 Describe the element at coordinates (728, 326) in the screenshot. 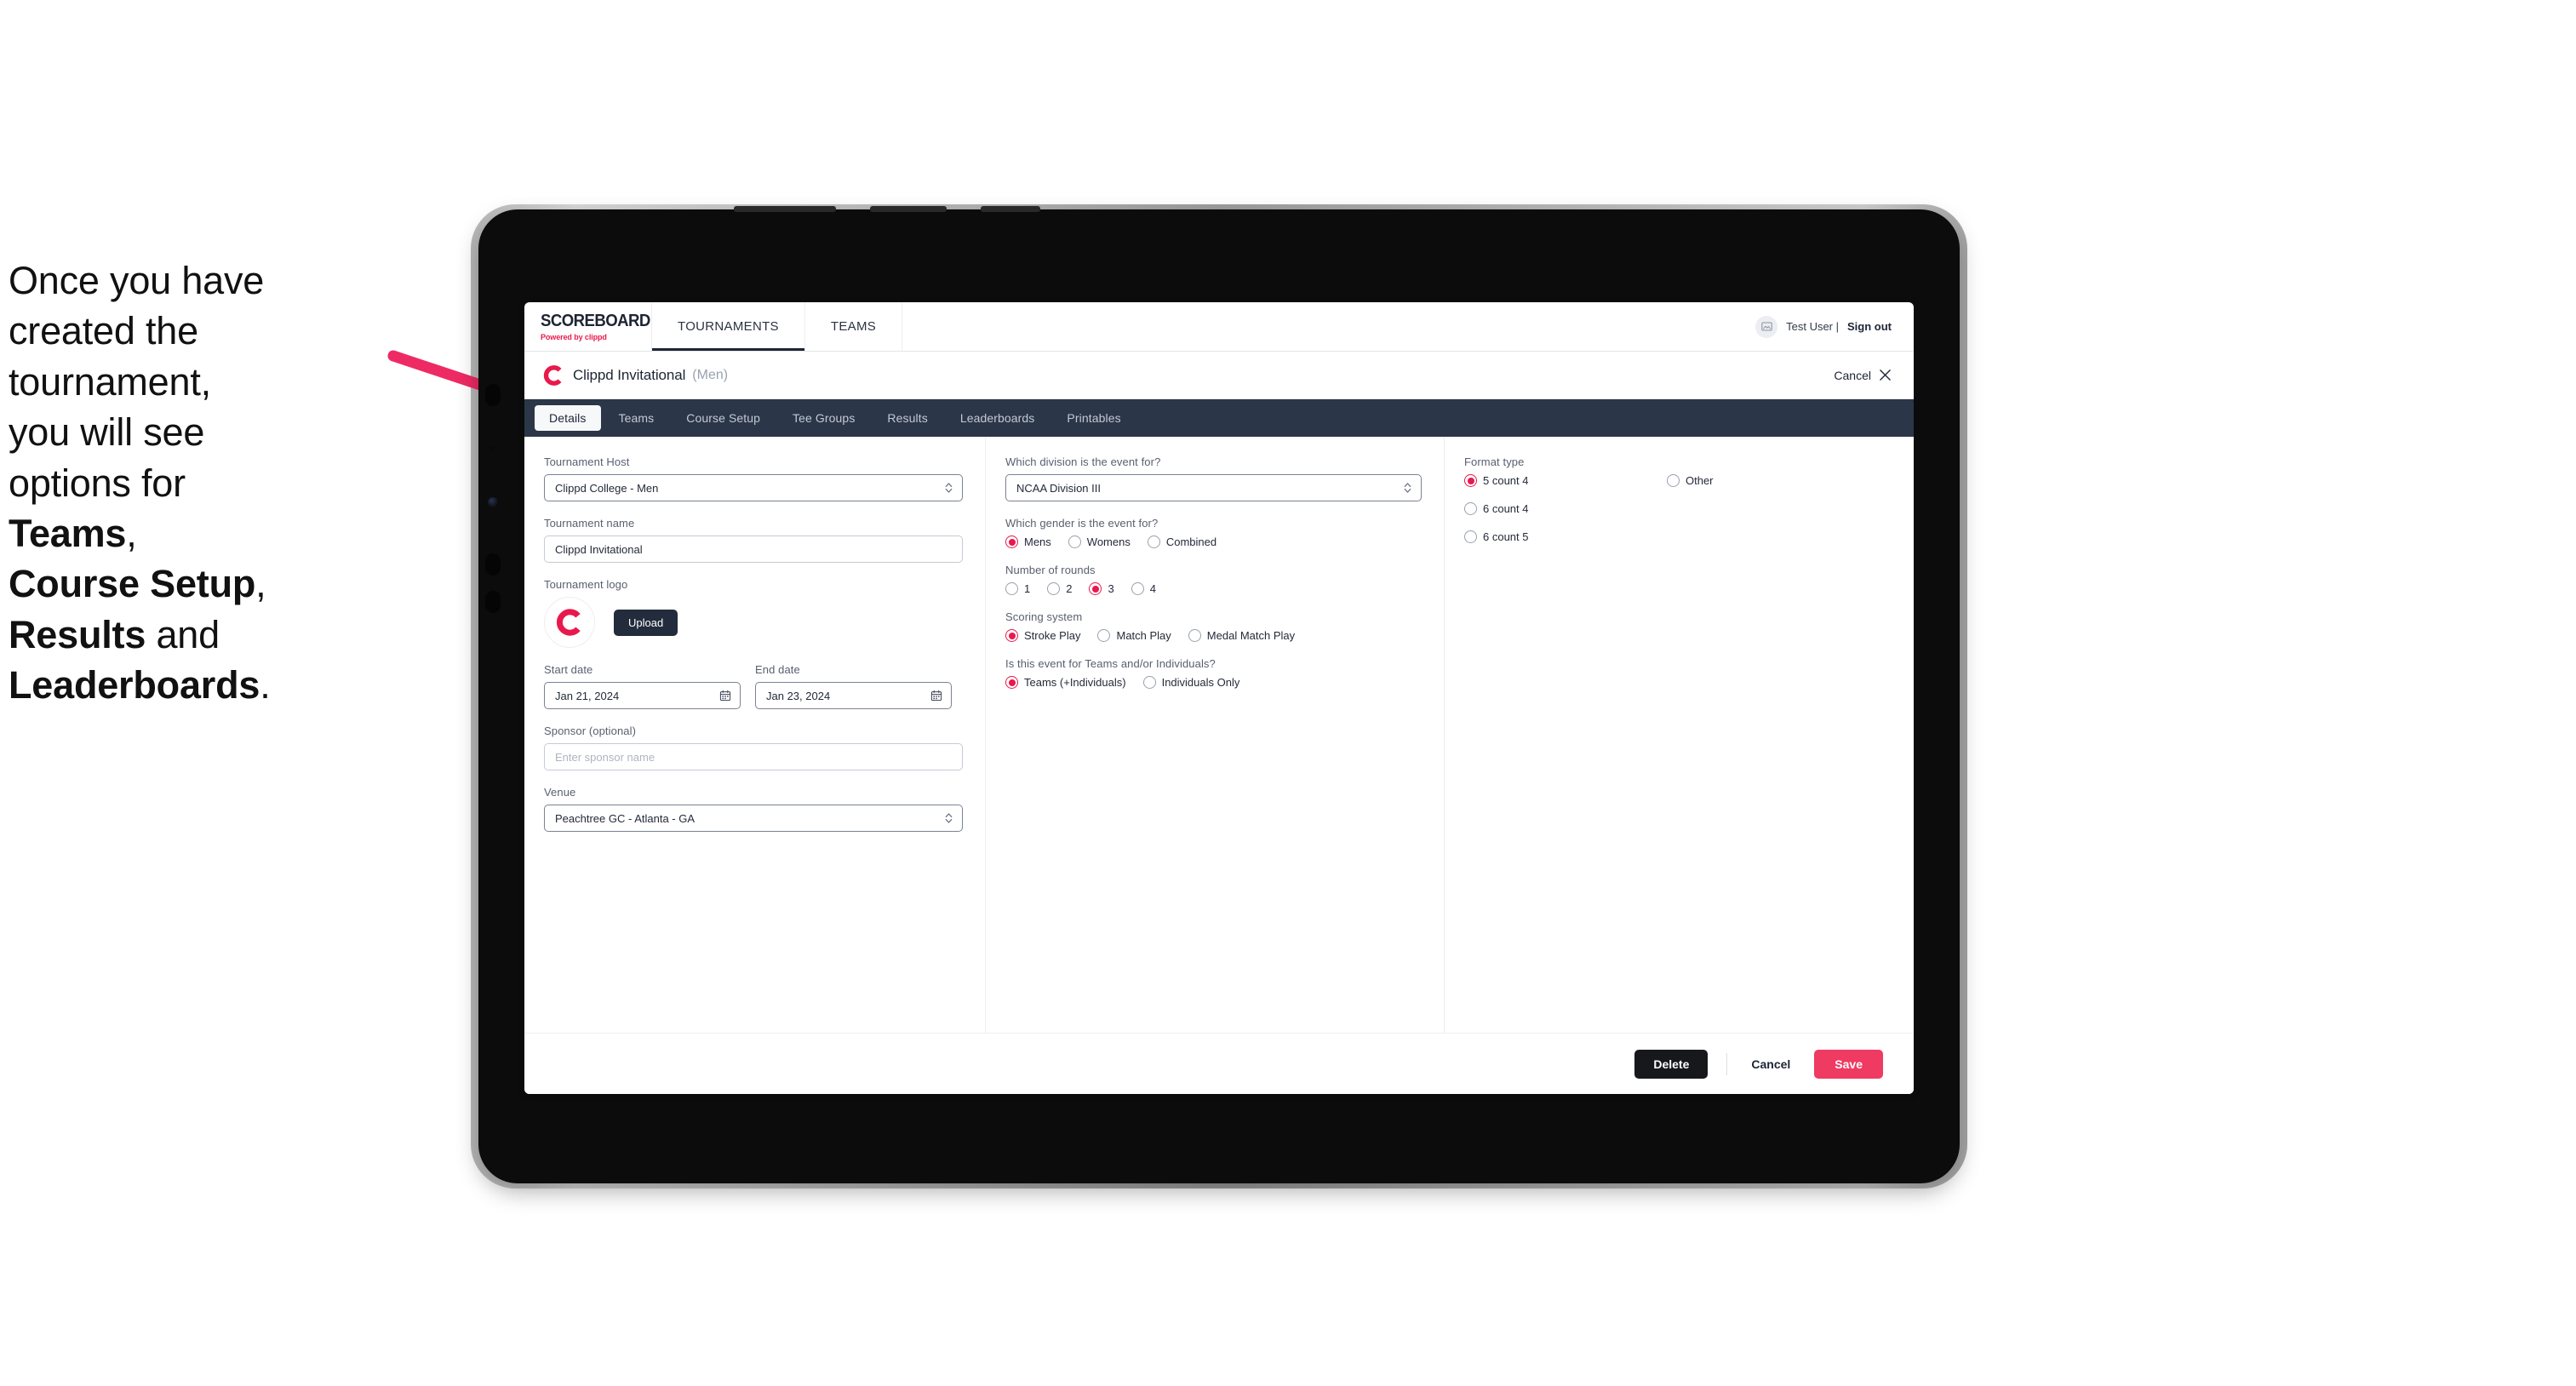

I see `nav-tab-tournaments: TOURNAMENTS` at that location.